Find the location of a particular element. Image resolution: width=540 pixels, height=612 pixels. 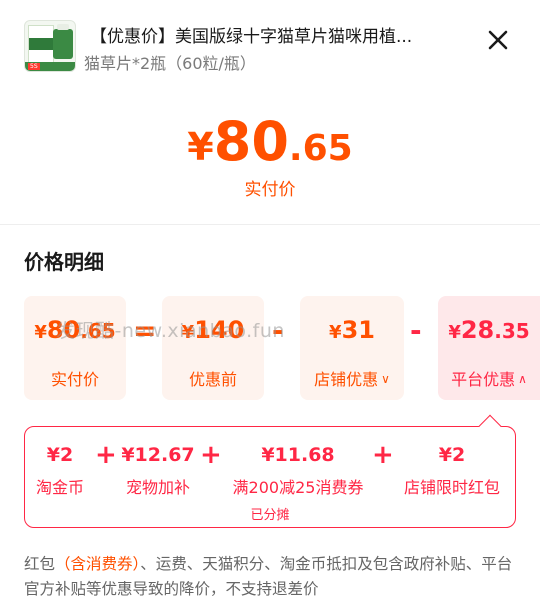

final-price-currency: ¥ is located at coordinates (200, 147).